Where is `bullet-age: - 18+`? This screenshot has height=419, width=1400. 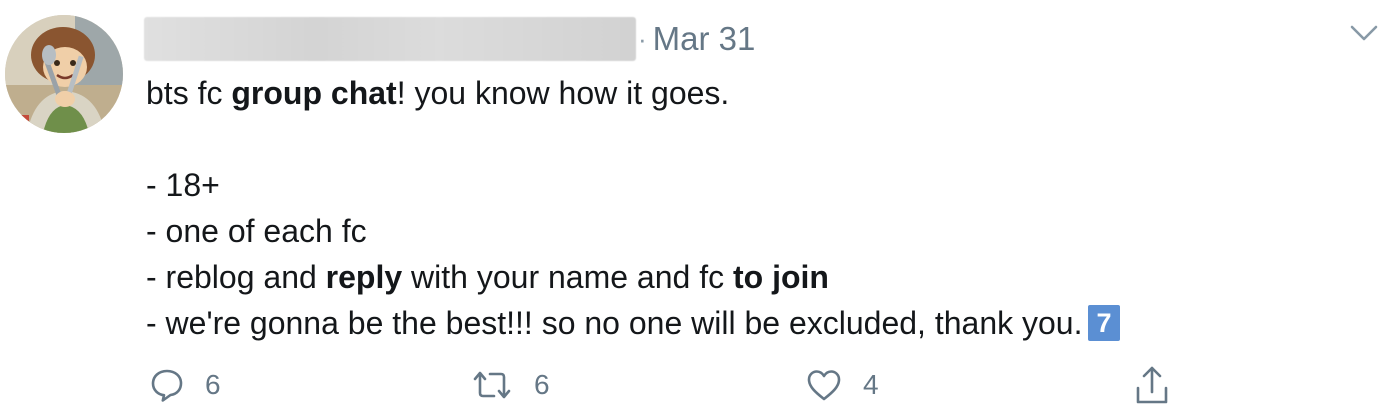
bullet-age: - 18+ is located at coordinates (183, 185).